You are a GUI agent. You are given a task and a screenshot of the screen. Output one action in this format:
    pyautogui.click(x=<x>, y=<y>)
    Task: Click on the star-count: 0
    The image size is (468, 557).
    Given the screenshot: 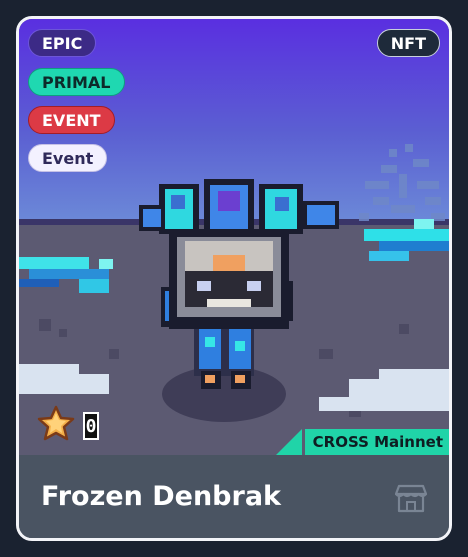 What is the action you would take?
    pyautogui.click(x=68, y=426)
    